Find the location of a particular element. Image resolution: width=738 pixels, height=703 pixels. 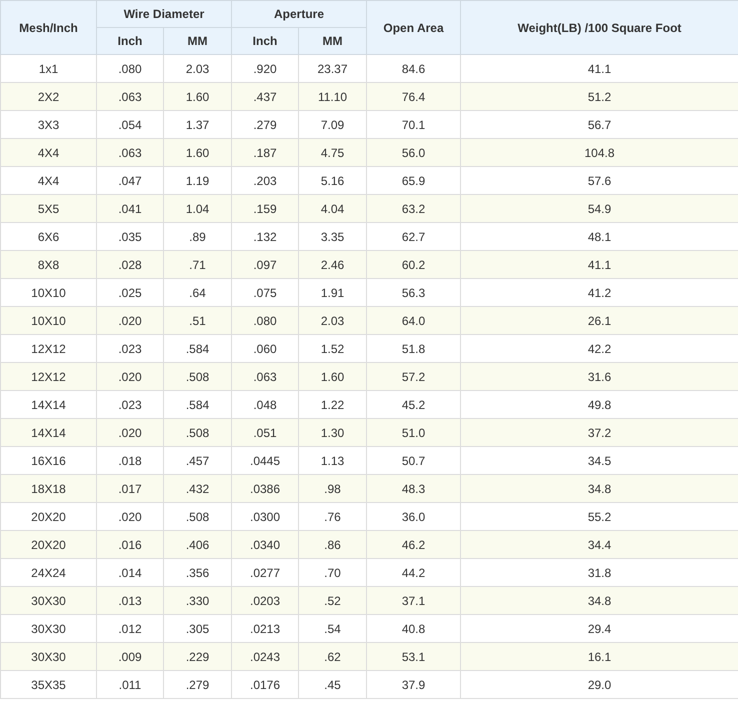

table-cell: 46.2 is located at coordinates (413, 544).